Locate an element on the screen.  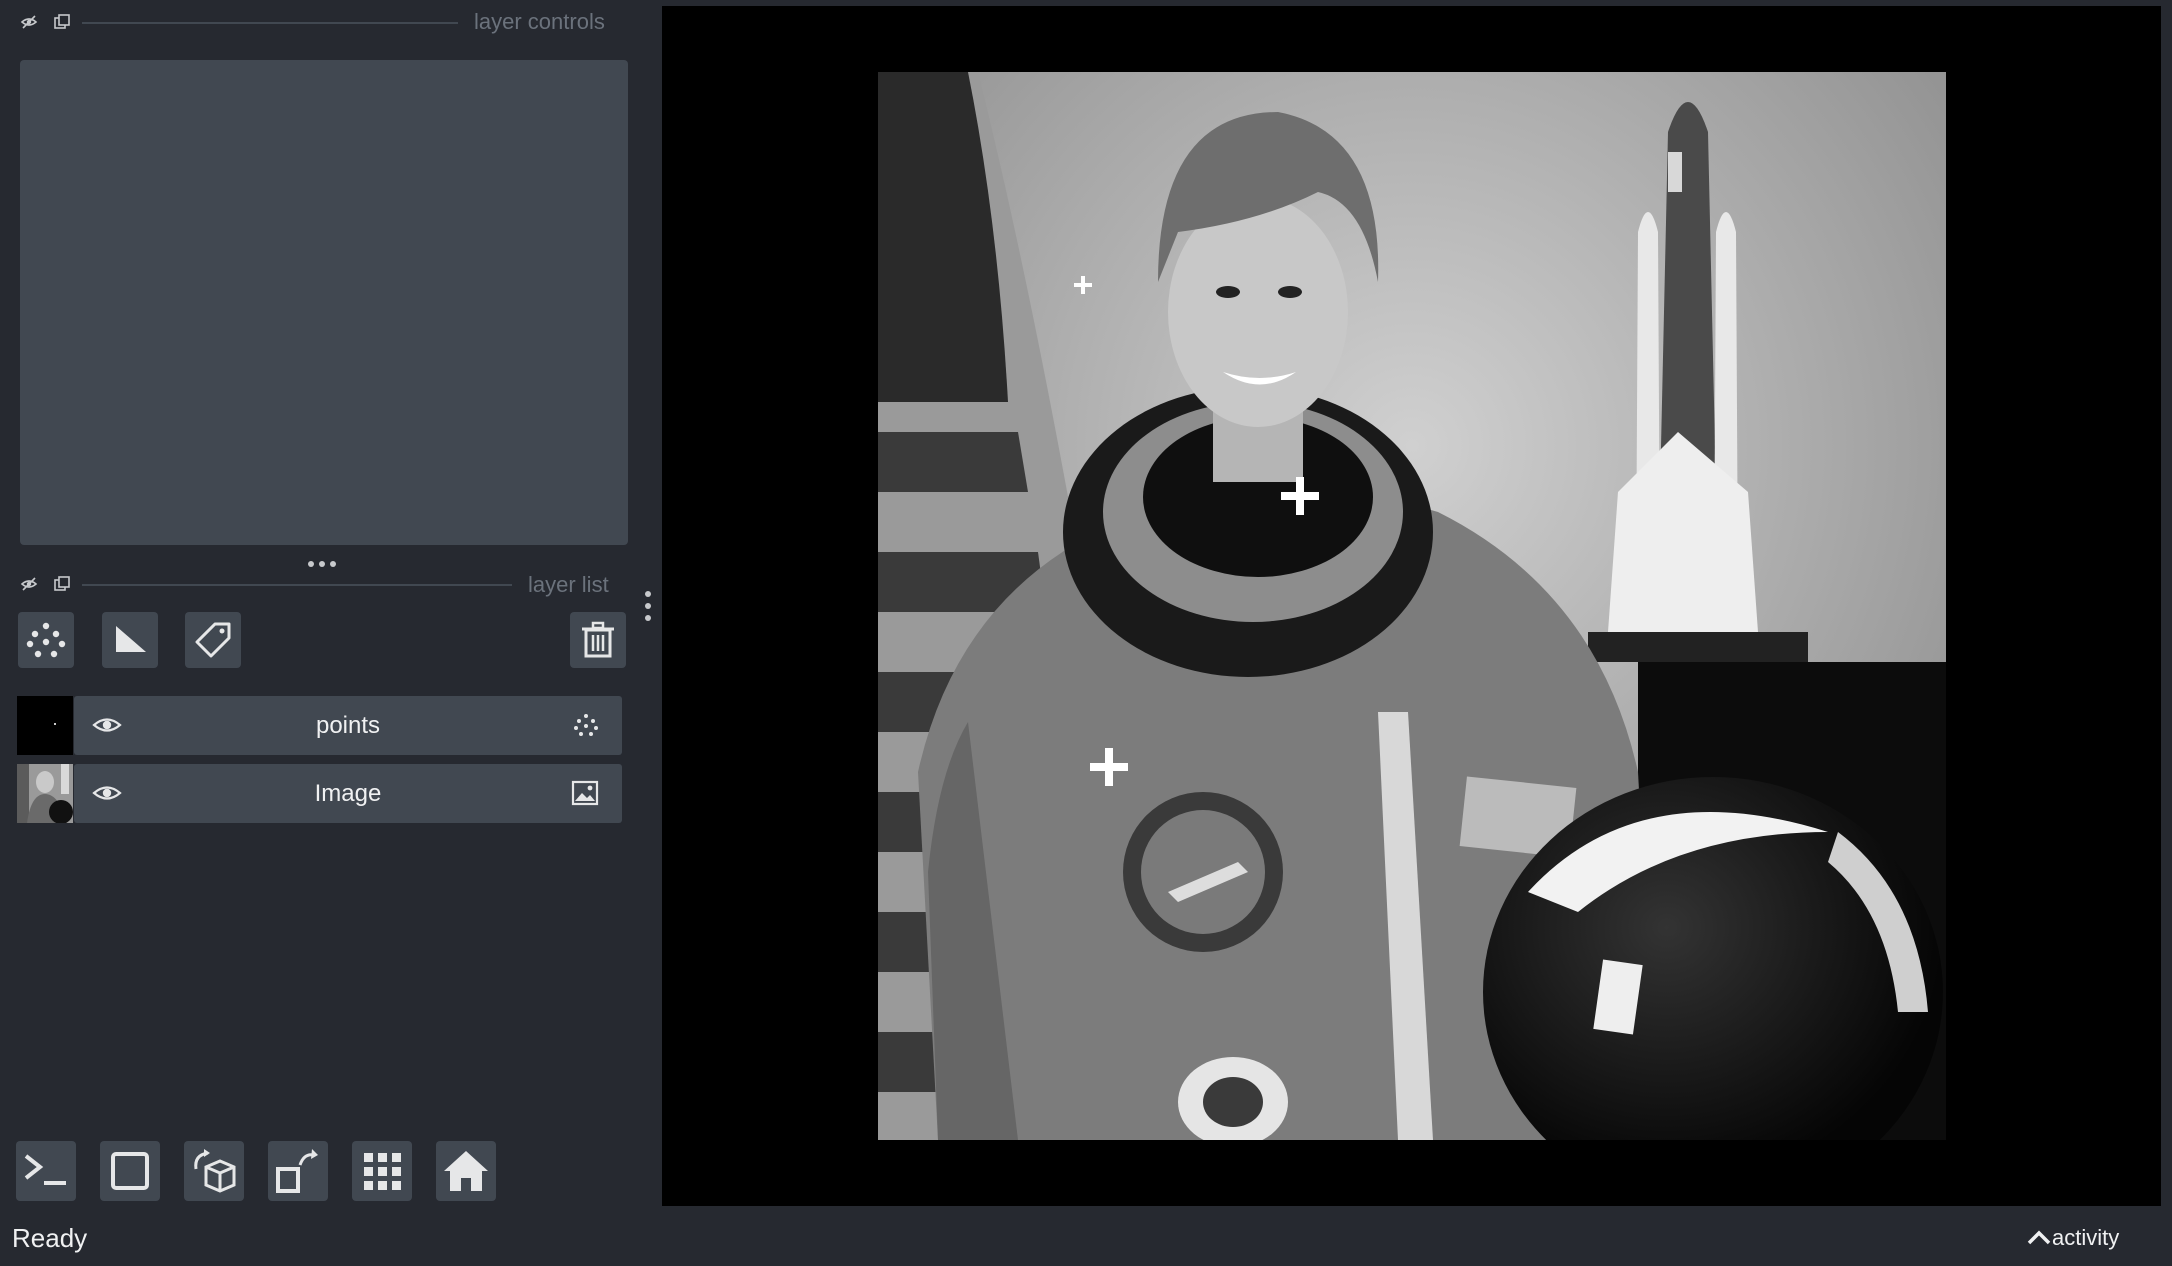
activity-button: activity is located at coordinates (2072, 1238).